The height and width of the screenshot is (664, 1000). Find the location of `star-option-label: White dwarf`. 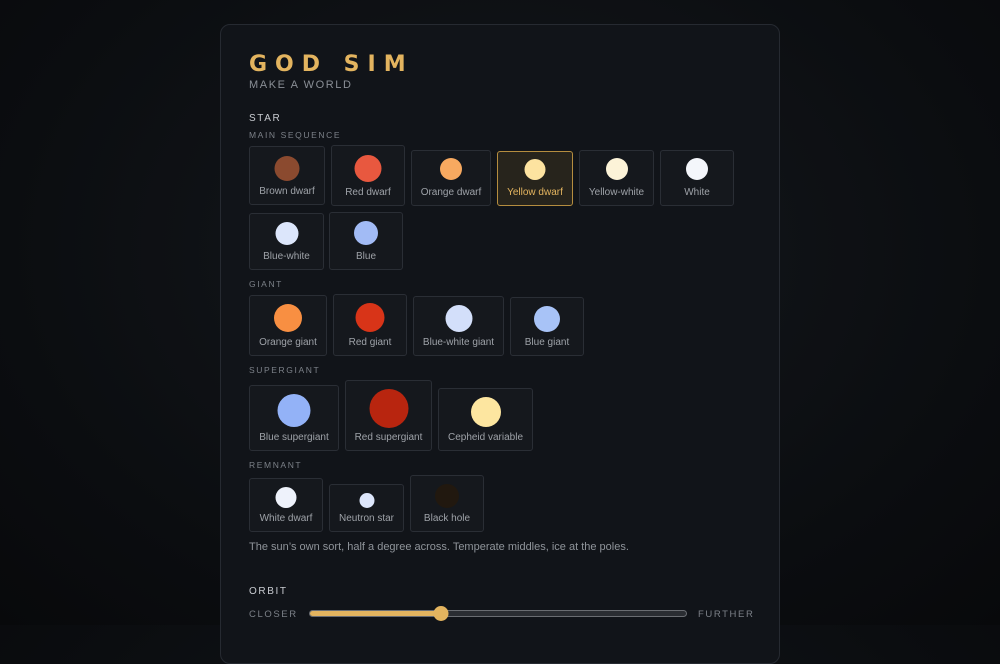

star-option-label: White dwarf is located at coordinates (286, 518).